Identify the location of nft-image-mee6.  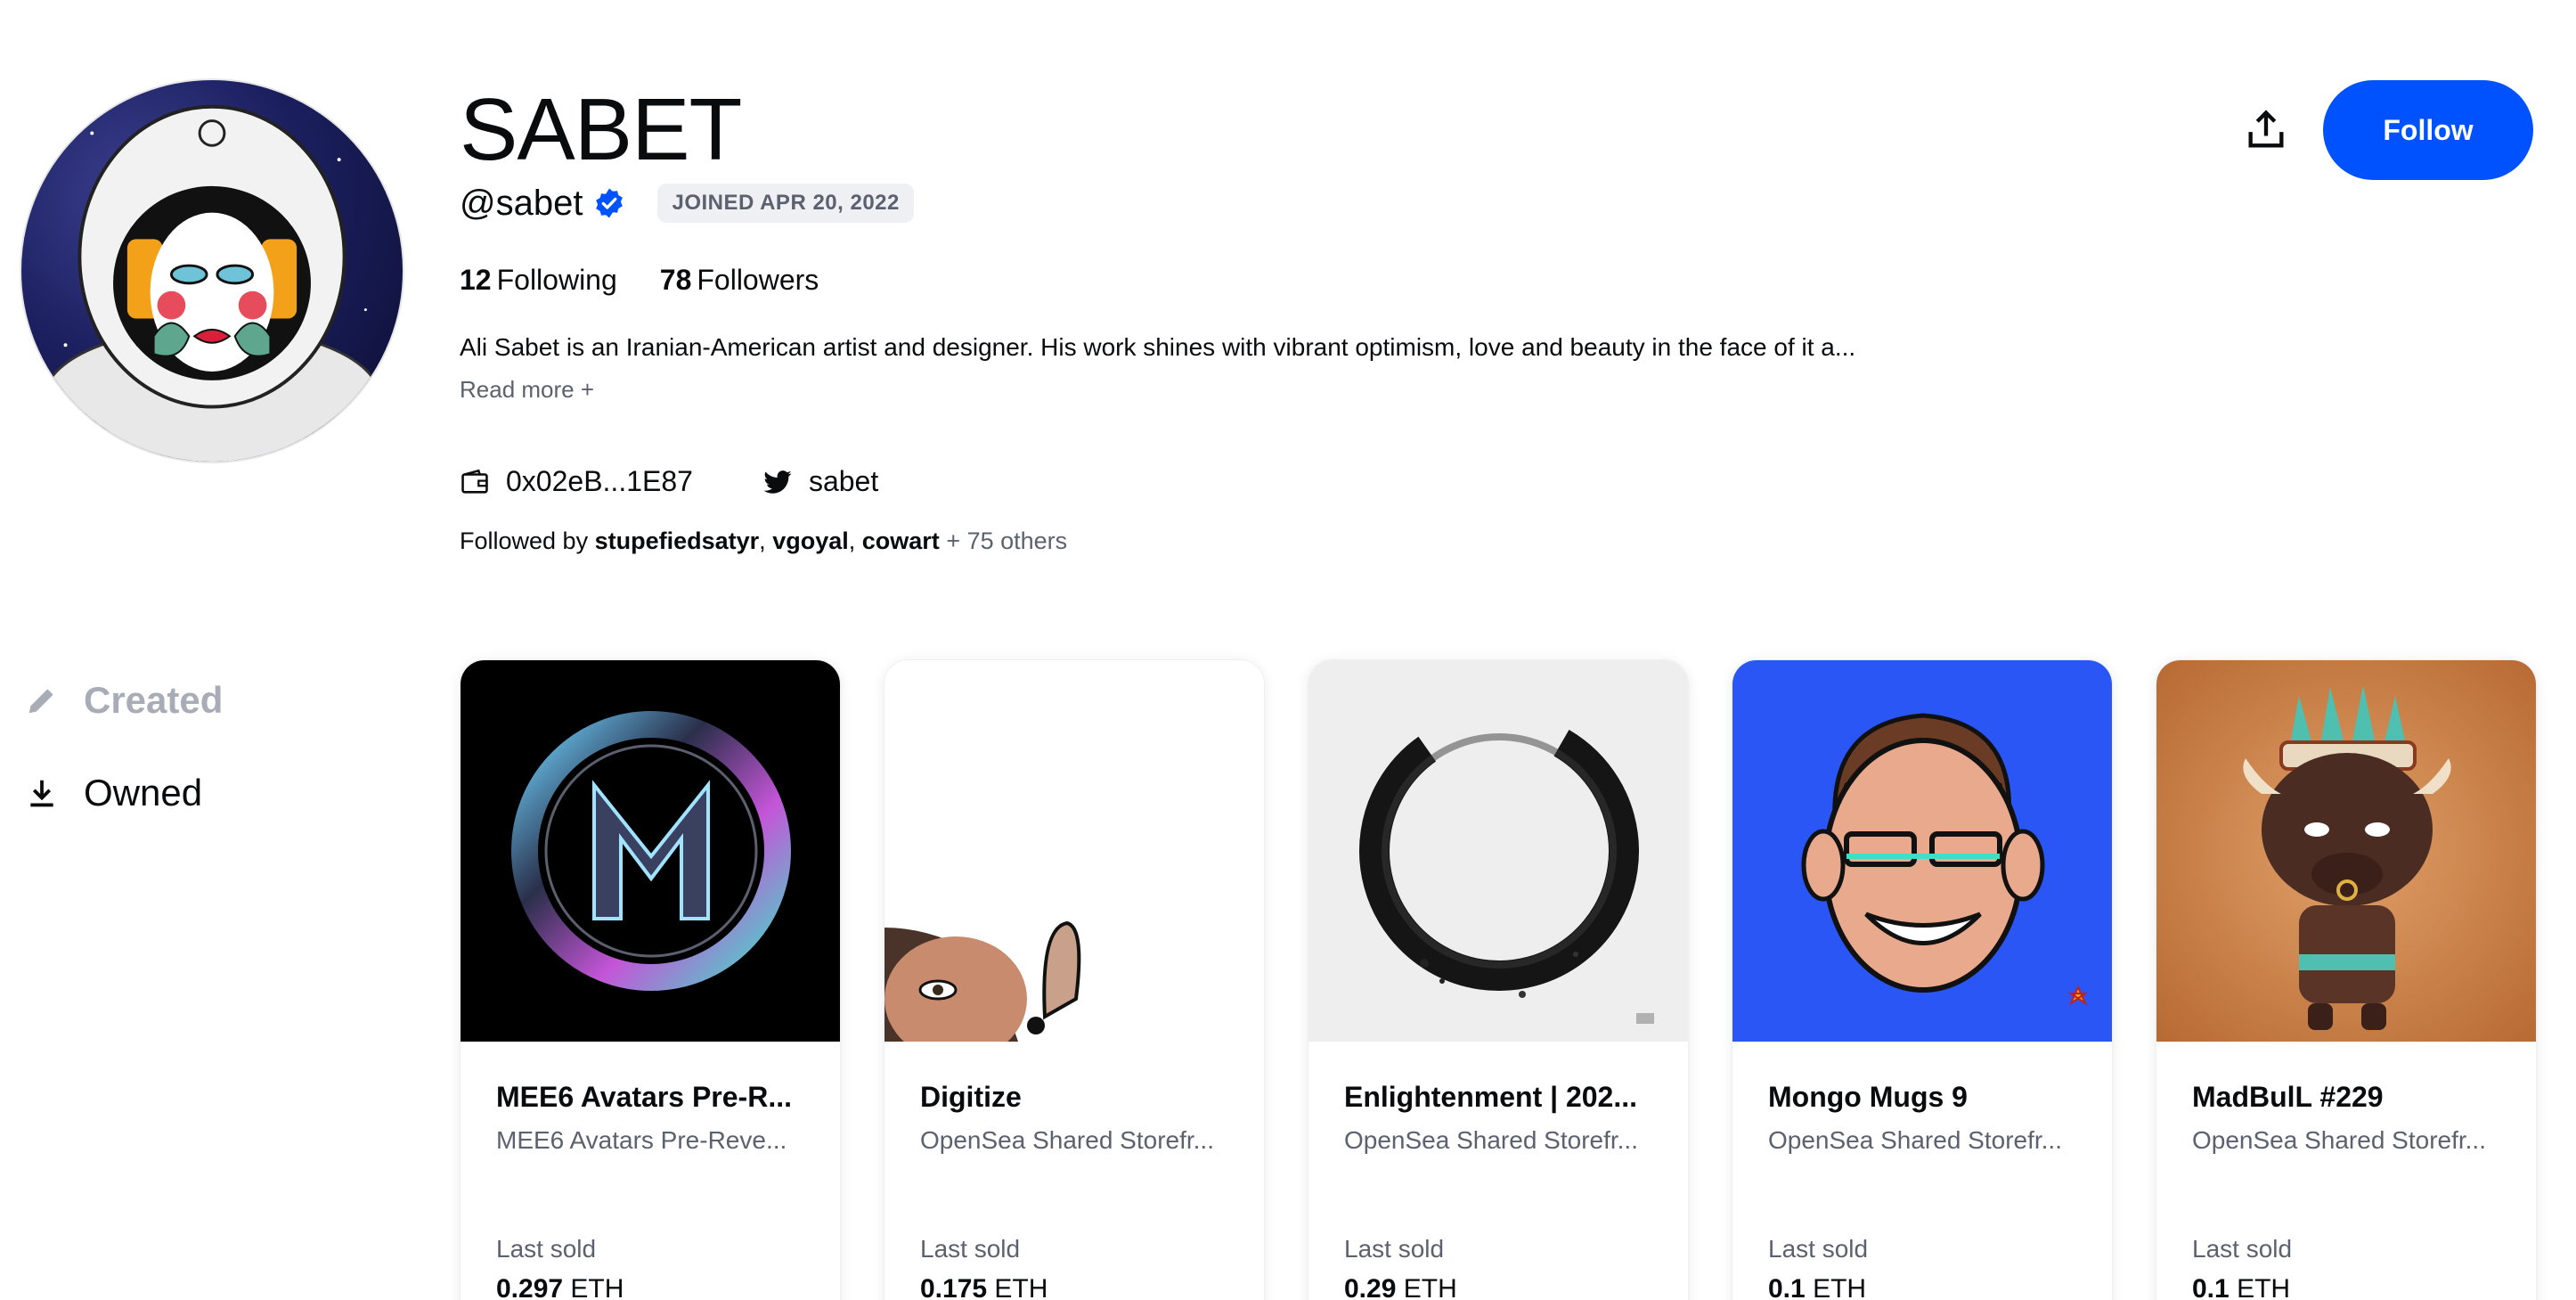
(651, 851).